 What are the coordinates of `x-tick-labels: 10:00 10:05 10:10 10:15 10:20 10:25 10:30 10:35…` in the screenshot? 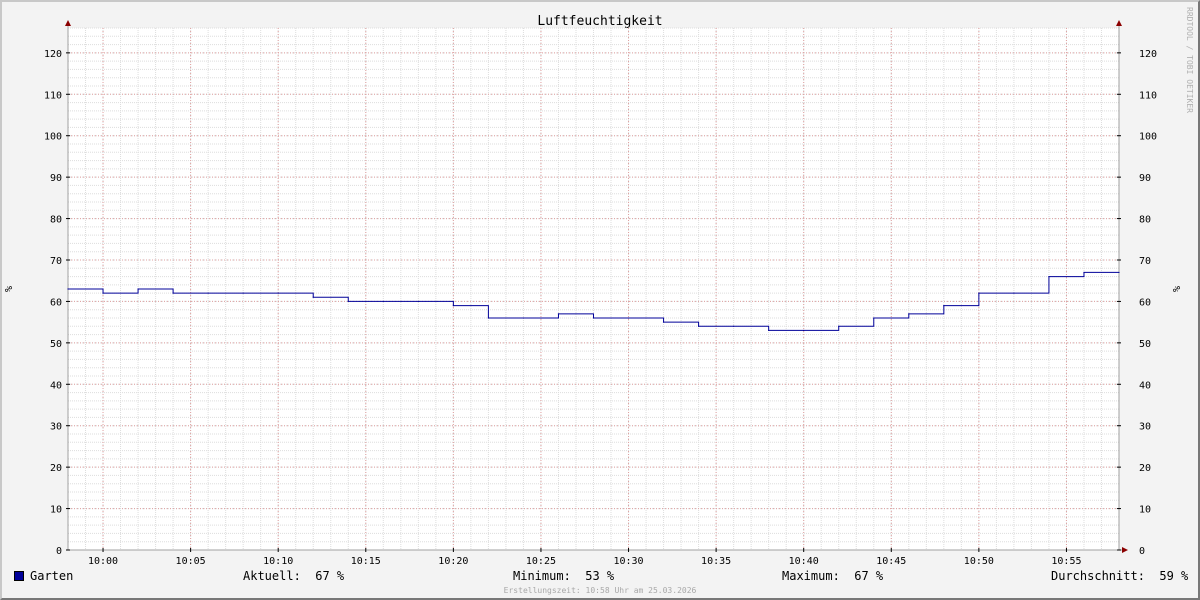 It's located at (585, 561).